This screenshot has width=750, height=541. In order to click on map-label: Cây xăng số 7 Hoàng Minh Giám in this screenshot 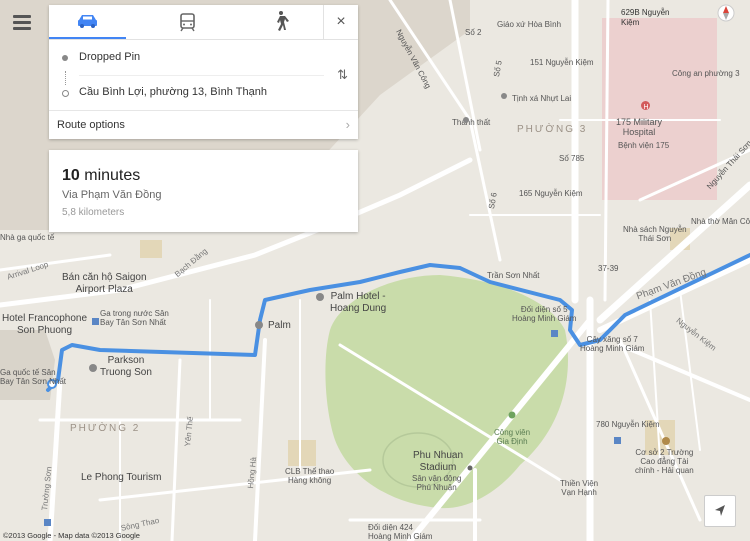, I will do `click(612, 344)`.